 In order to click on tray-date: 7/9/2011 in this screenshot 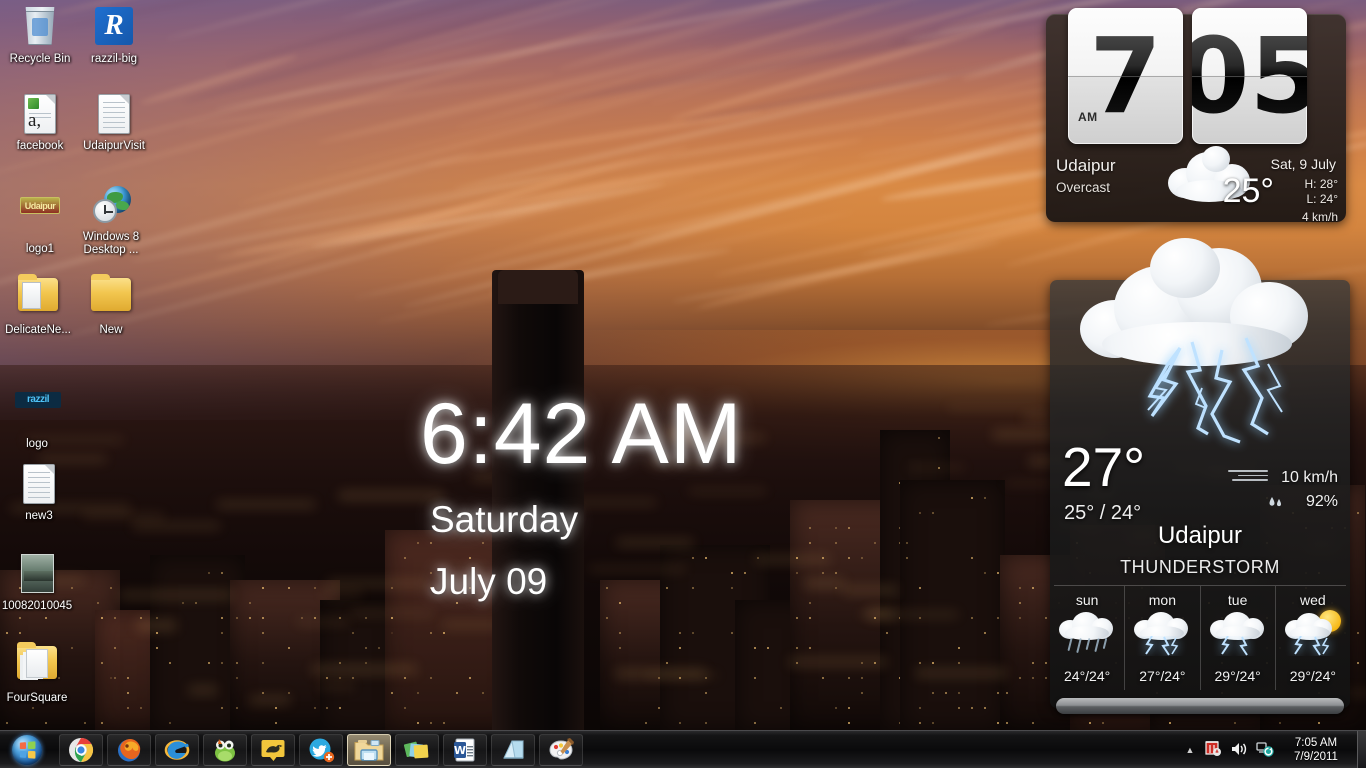, I will do `click(1316, 757)`.